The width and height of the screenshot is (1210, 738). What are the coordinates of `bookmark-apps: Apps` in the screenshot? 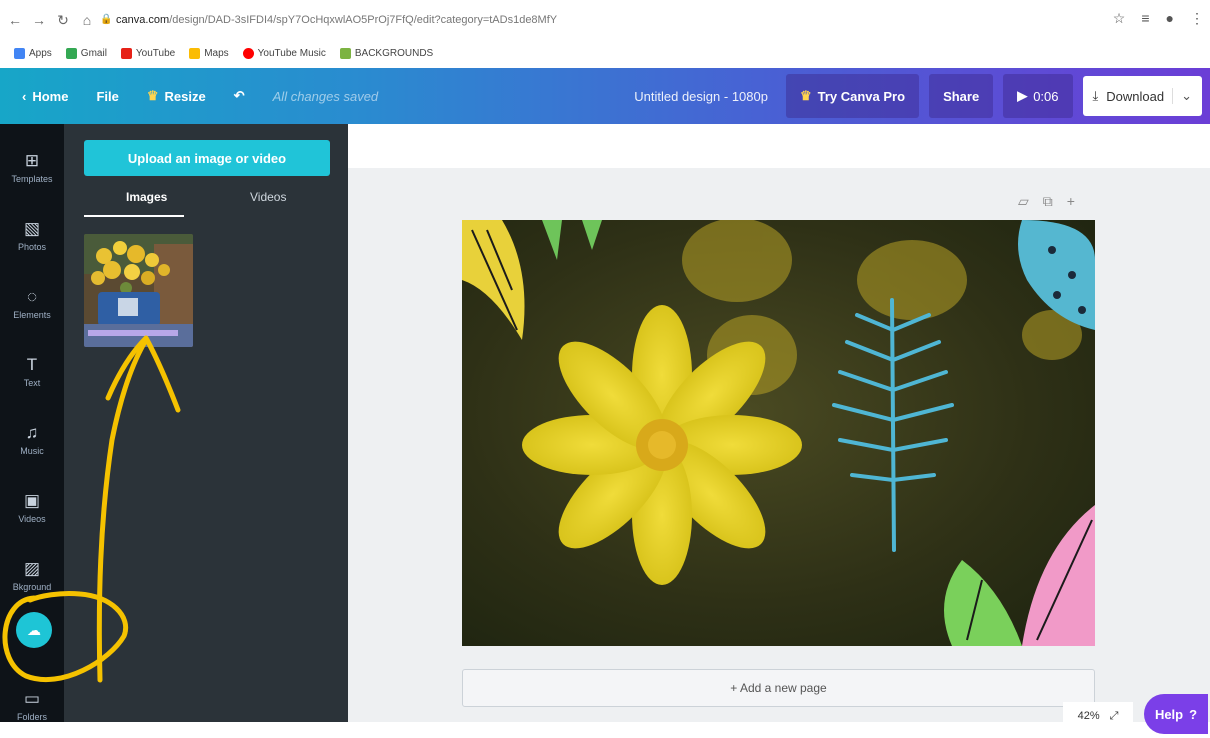 It's located at (33, 53).